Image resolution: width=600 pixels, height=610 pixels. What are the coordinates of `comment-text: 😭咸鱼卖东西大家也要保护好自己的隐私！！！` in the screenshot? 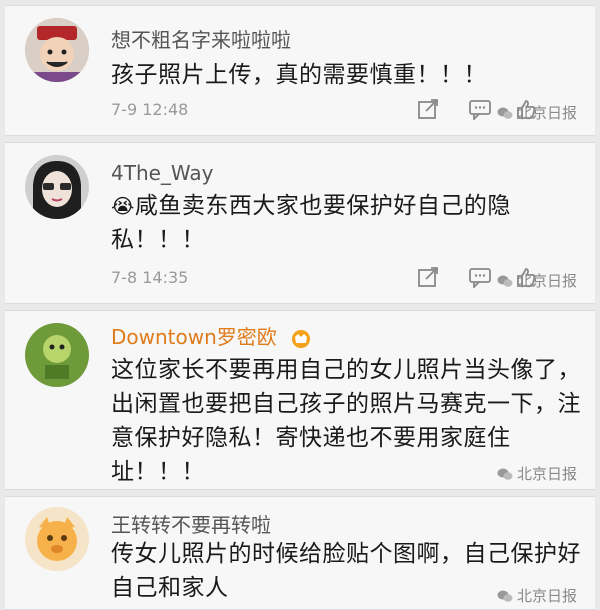 It's located at (311, 223).